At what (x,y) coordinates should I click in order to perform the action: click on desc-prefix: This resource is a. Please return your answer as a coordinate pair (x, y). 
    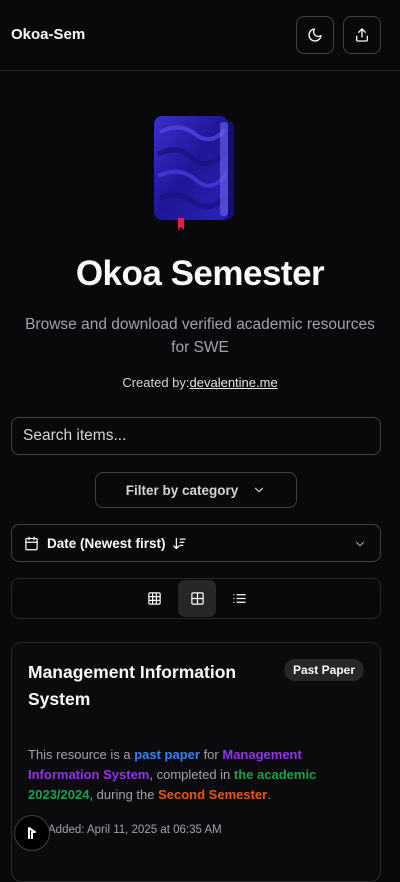
    Looking at the image, I should click on (81, 754).